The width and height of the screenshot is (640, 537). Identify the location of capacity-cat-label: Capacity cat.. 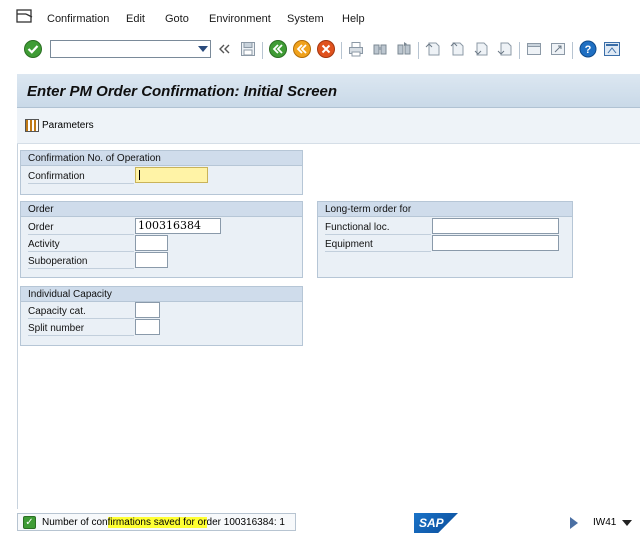
(57, 311).